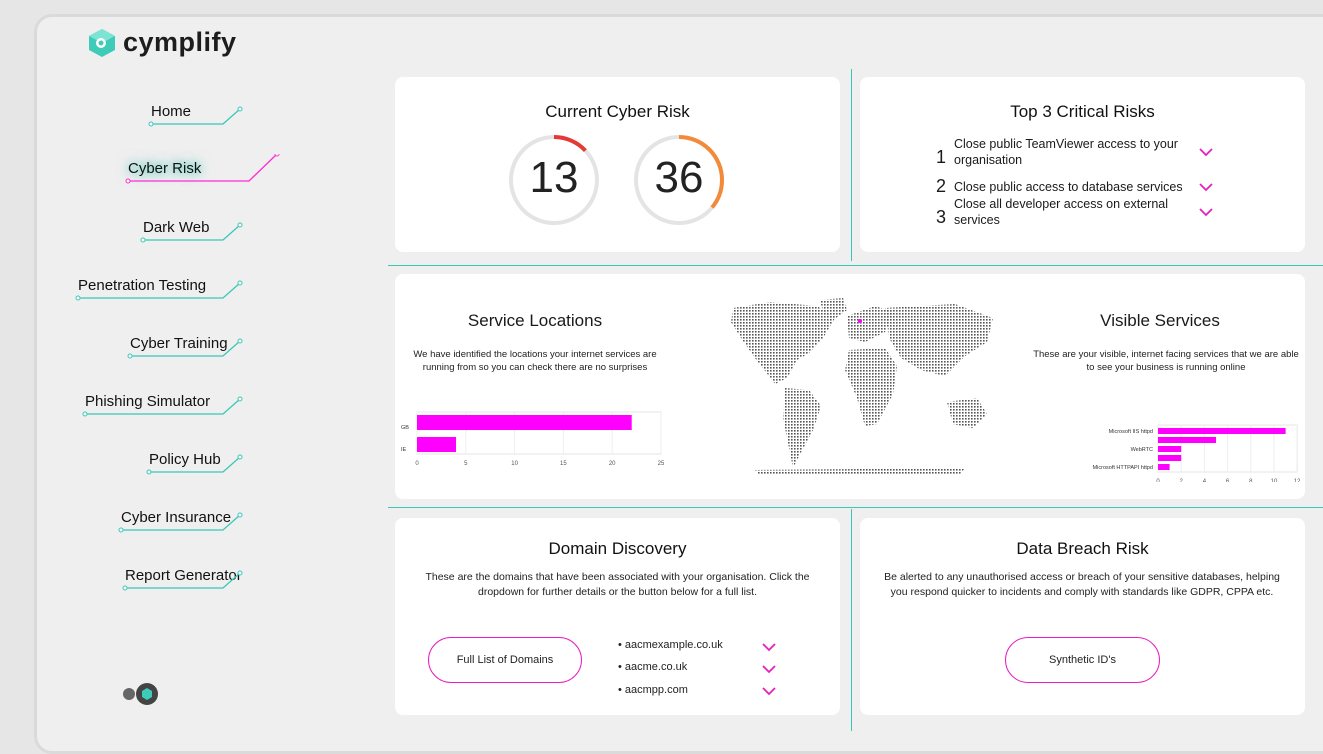 This screenshot has height=754, width=1323. Describe the element at coordinates (1082, 111) in the screenshot. I see `top-risks-title: Top 3 Critical Risks` at that location.